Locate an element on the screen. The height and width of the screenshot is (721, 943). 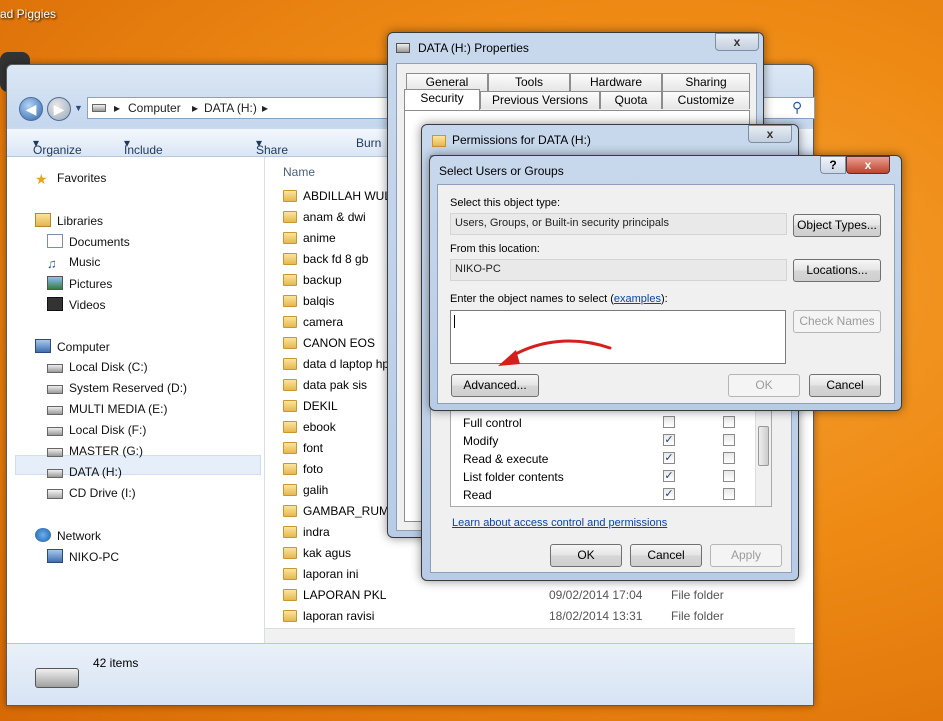
favorites-label: Favorites is located at coordinates (82, 178).